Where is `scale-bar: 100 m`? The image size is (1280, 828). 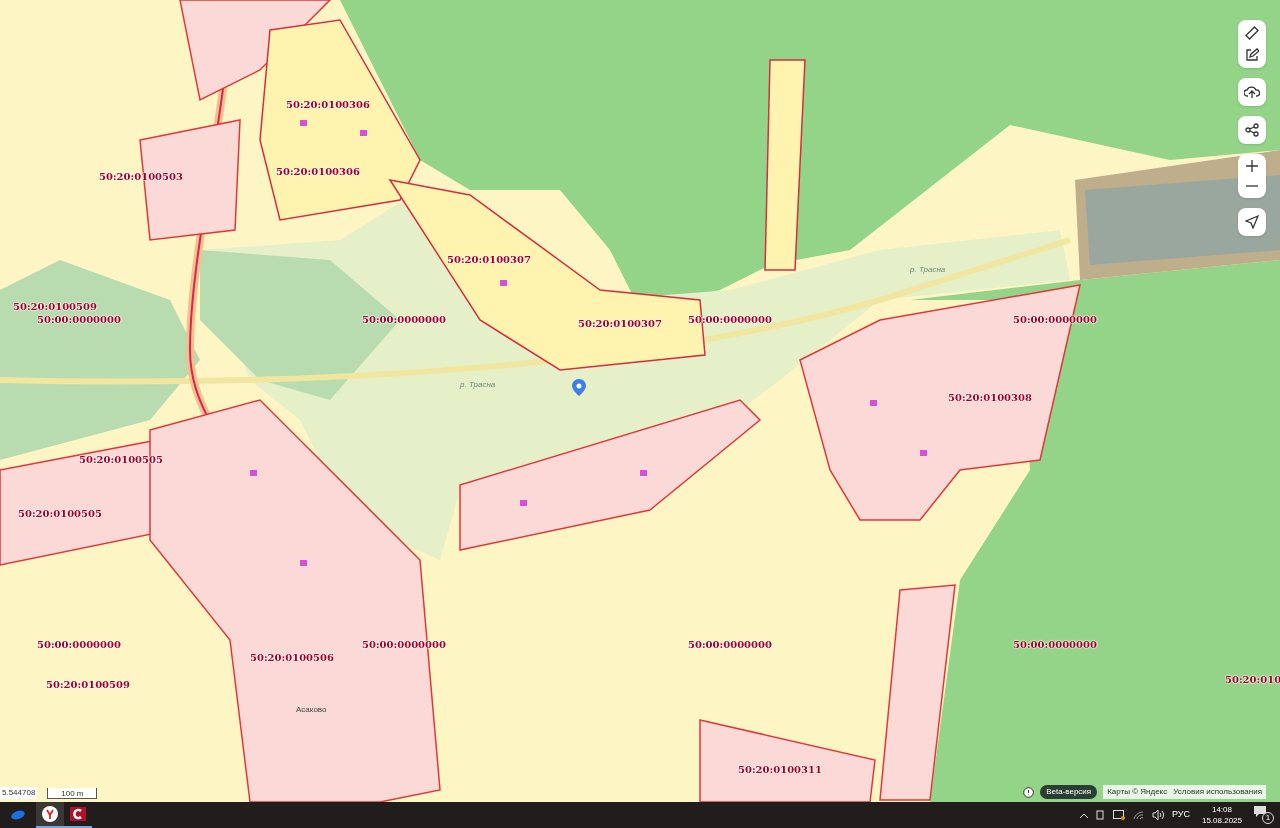 scale-bar: 100 m is located at coordinates (72, 793).